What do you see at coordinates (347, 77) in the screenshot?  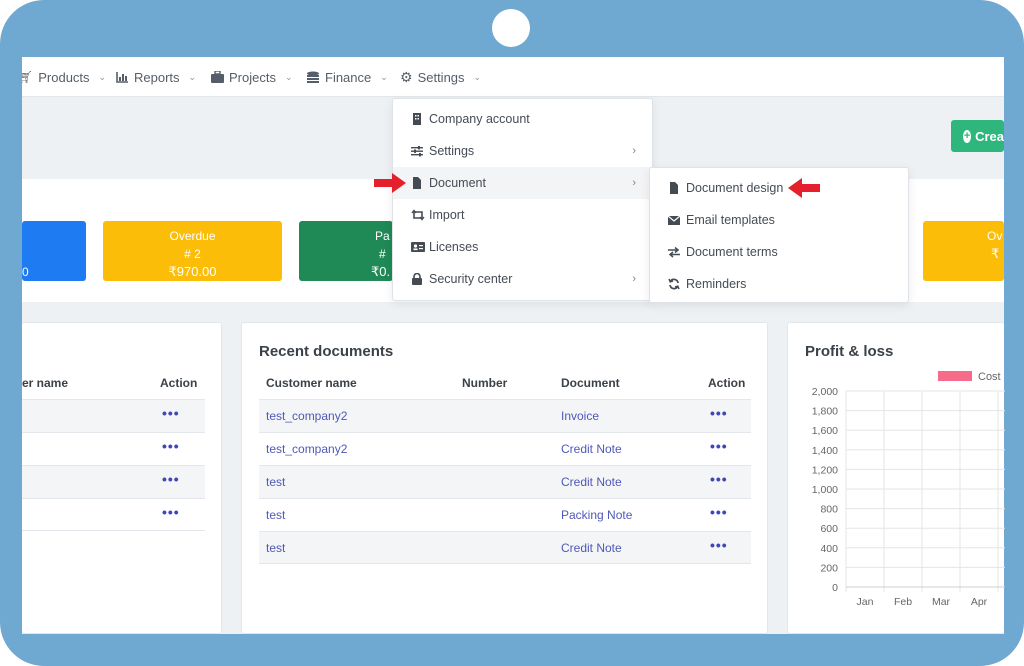 I see `nav-finance: Finance ⌄` at bounding box center [347, 77].